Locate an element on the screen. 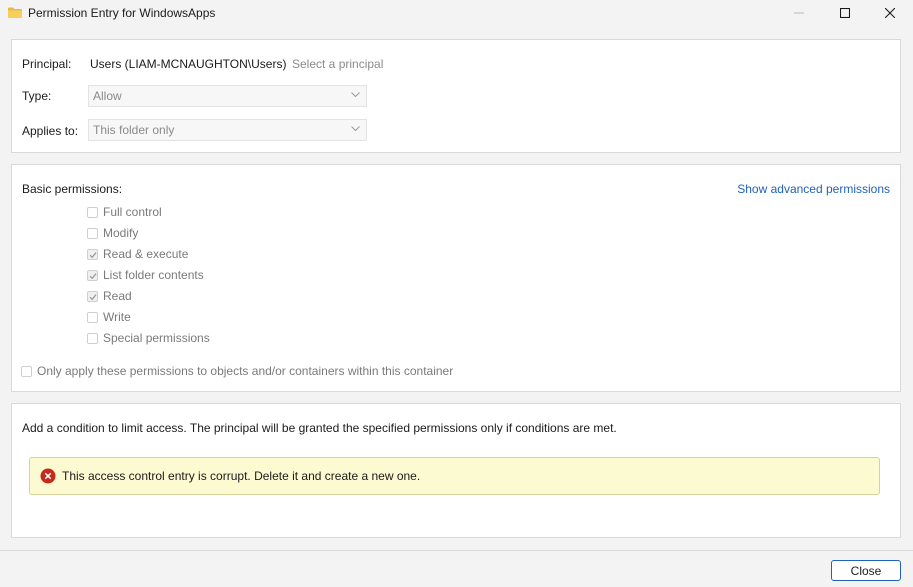  select-principal-link: Select a principal is located at coordinates (337, 64).